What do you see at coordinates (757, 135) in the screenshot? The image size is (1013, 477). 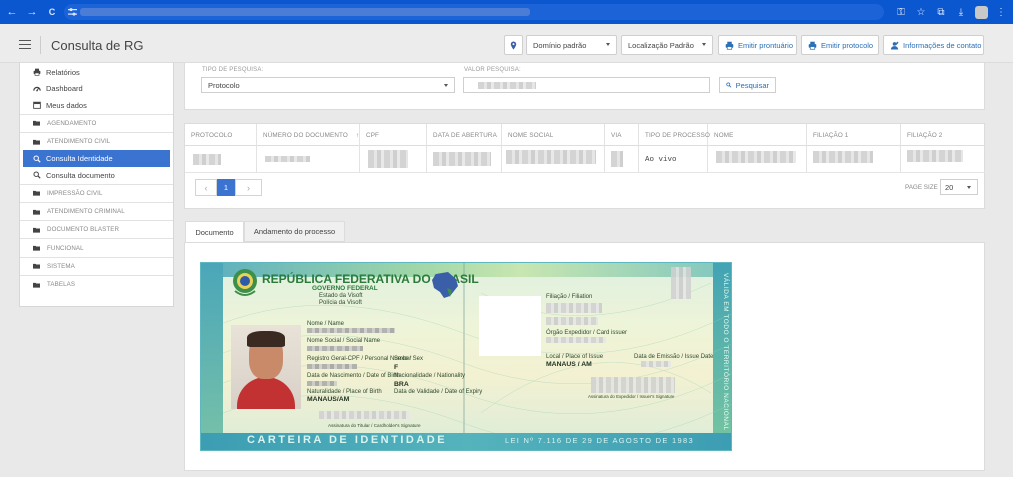 I see `column-header: NOME` at bounding box center [757, 135].